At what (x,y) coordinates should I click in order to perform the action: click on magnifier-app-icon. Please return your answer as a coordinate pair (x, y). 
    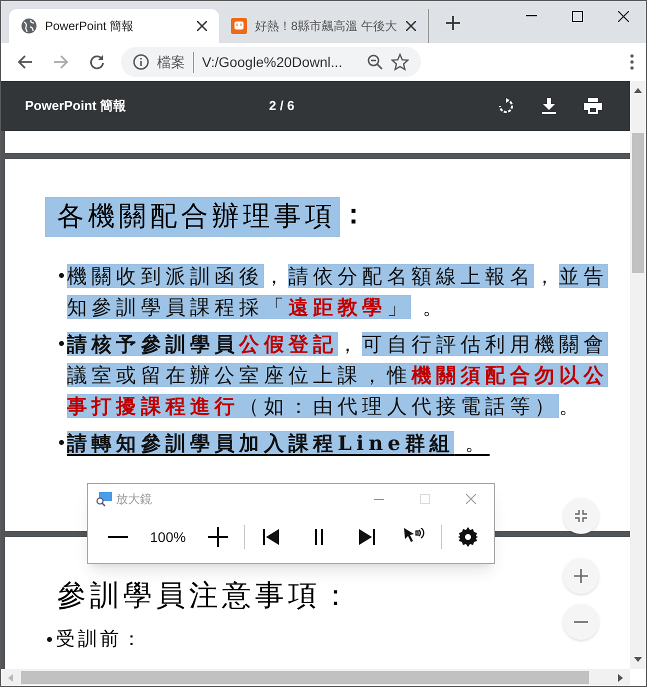
    Looking at the image, I should click on (104, 499).